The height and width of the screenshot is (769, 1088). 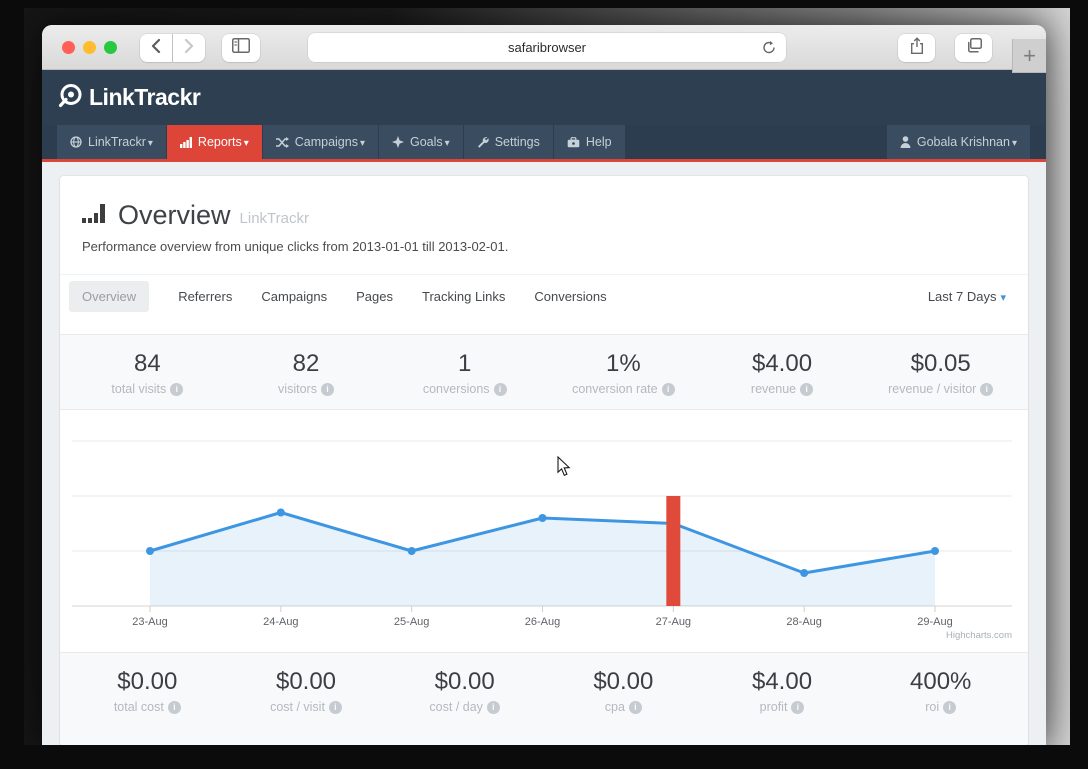 I want to click on page-title-suffix: LinkTrackr, so click(x=274, y=218).